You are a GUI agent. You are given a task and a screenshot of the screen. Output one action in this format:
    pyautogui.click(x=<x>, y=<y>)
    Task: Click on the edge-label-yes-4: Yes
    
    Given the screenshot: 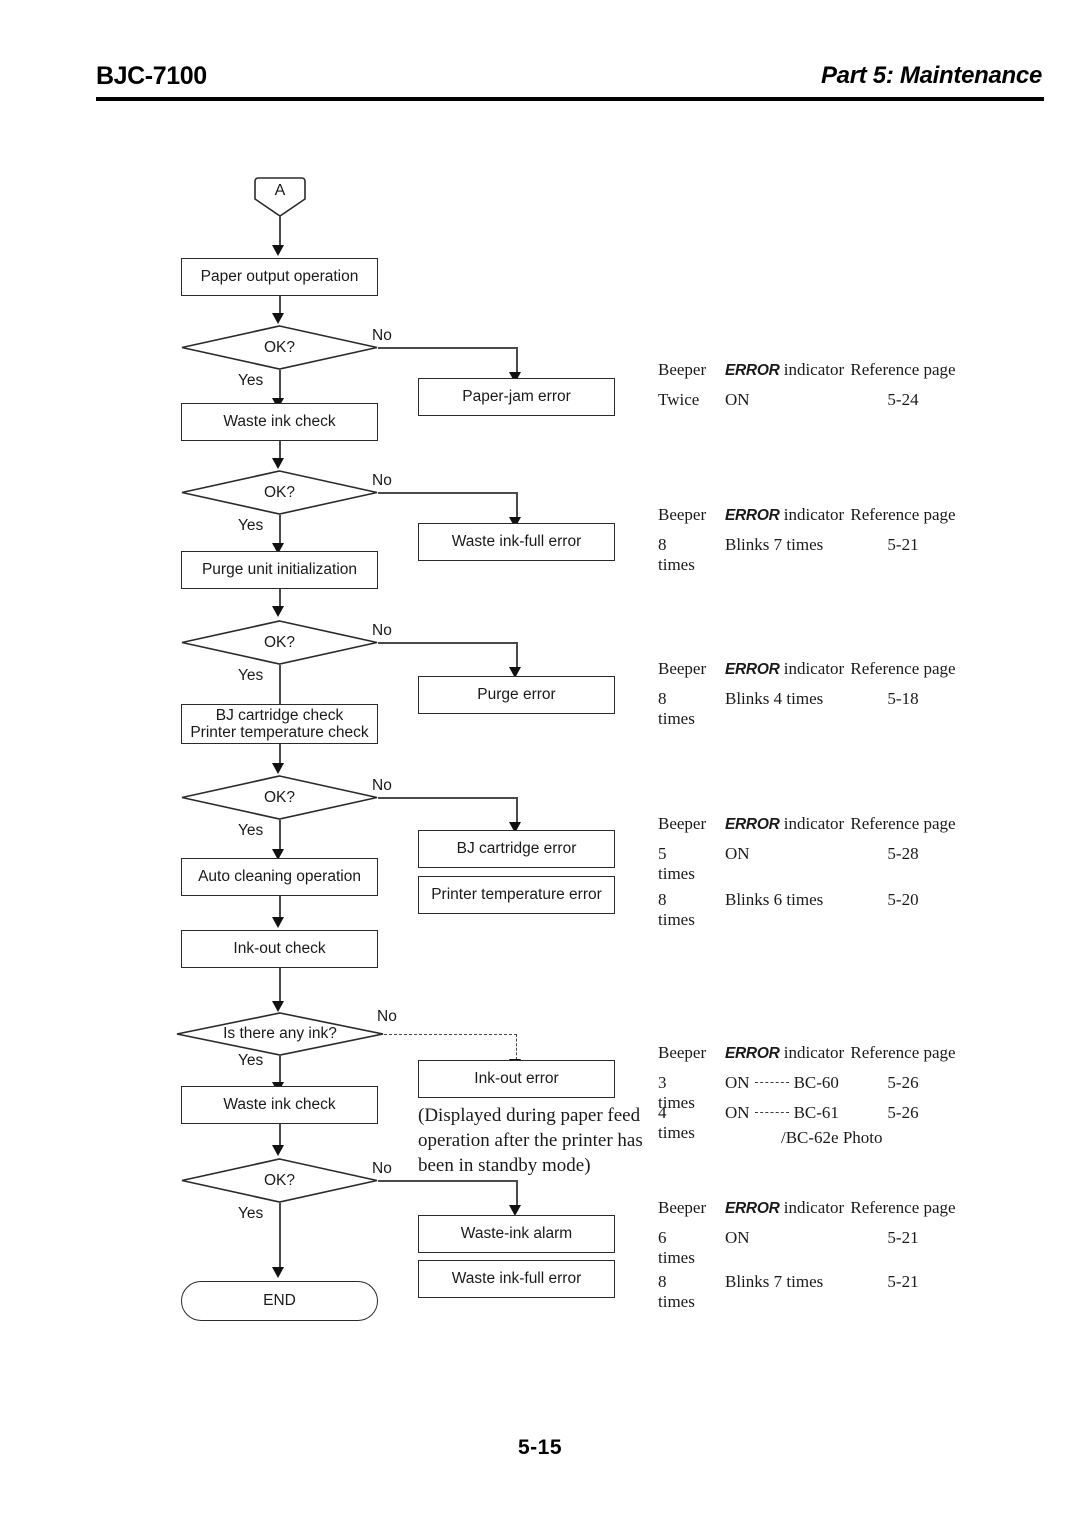 What is the action you would take?
    pyautogui.click(x=251, y=830)
    